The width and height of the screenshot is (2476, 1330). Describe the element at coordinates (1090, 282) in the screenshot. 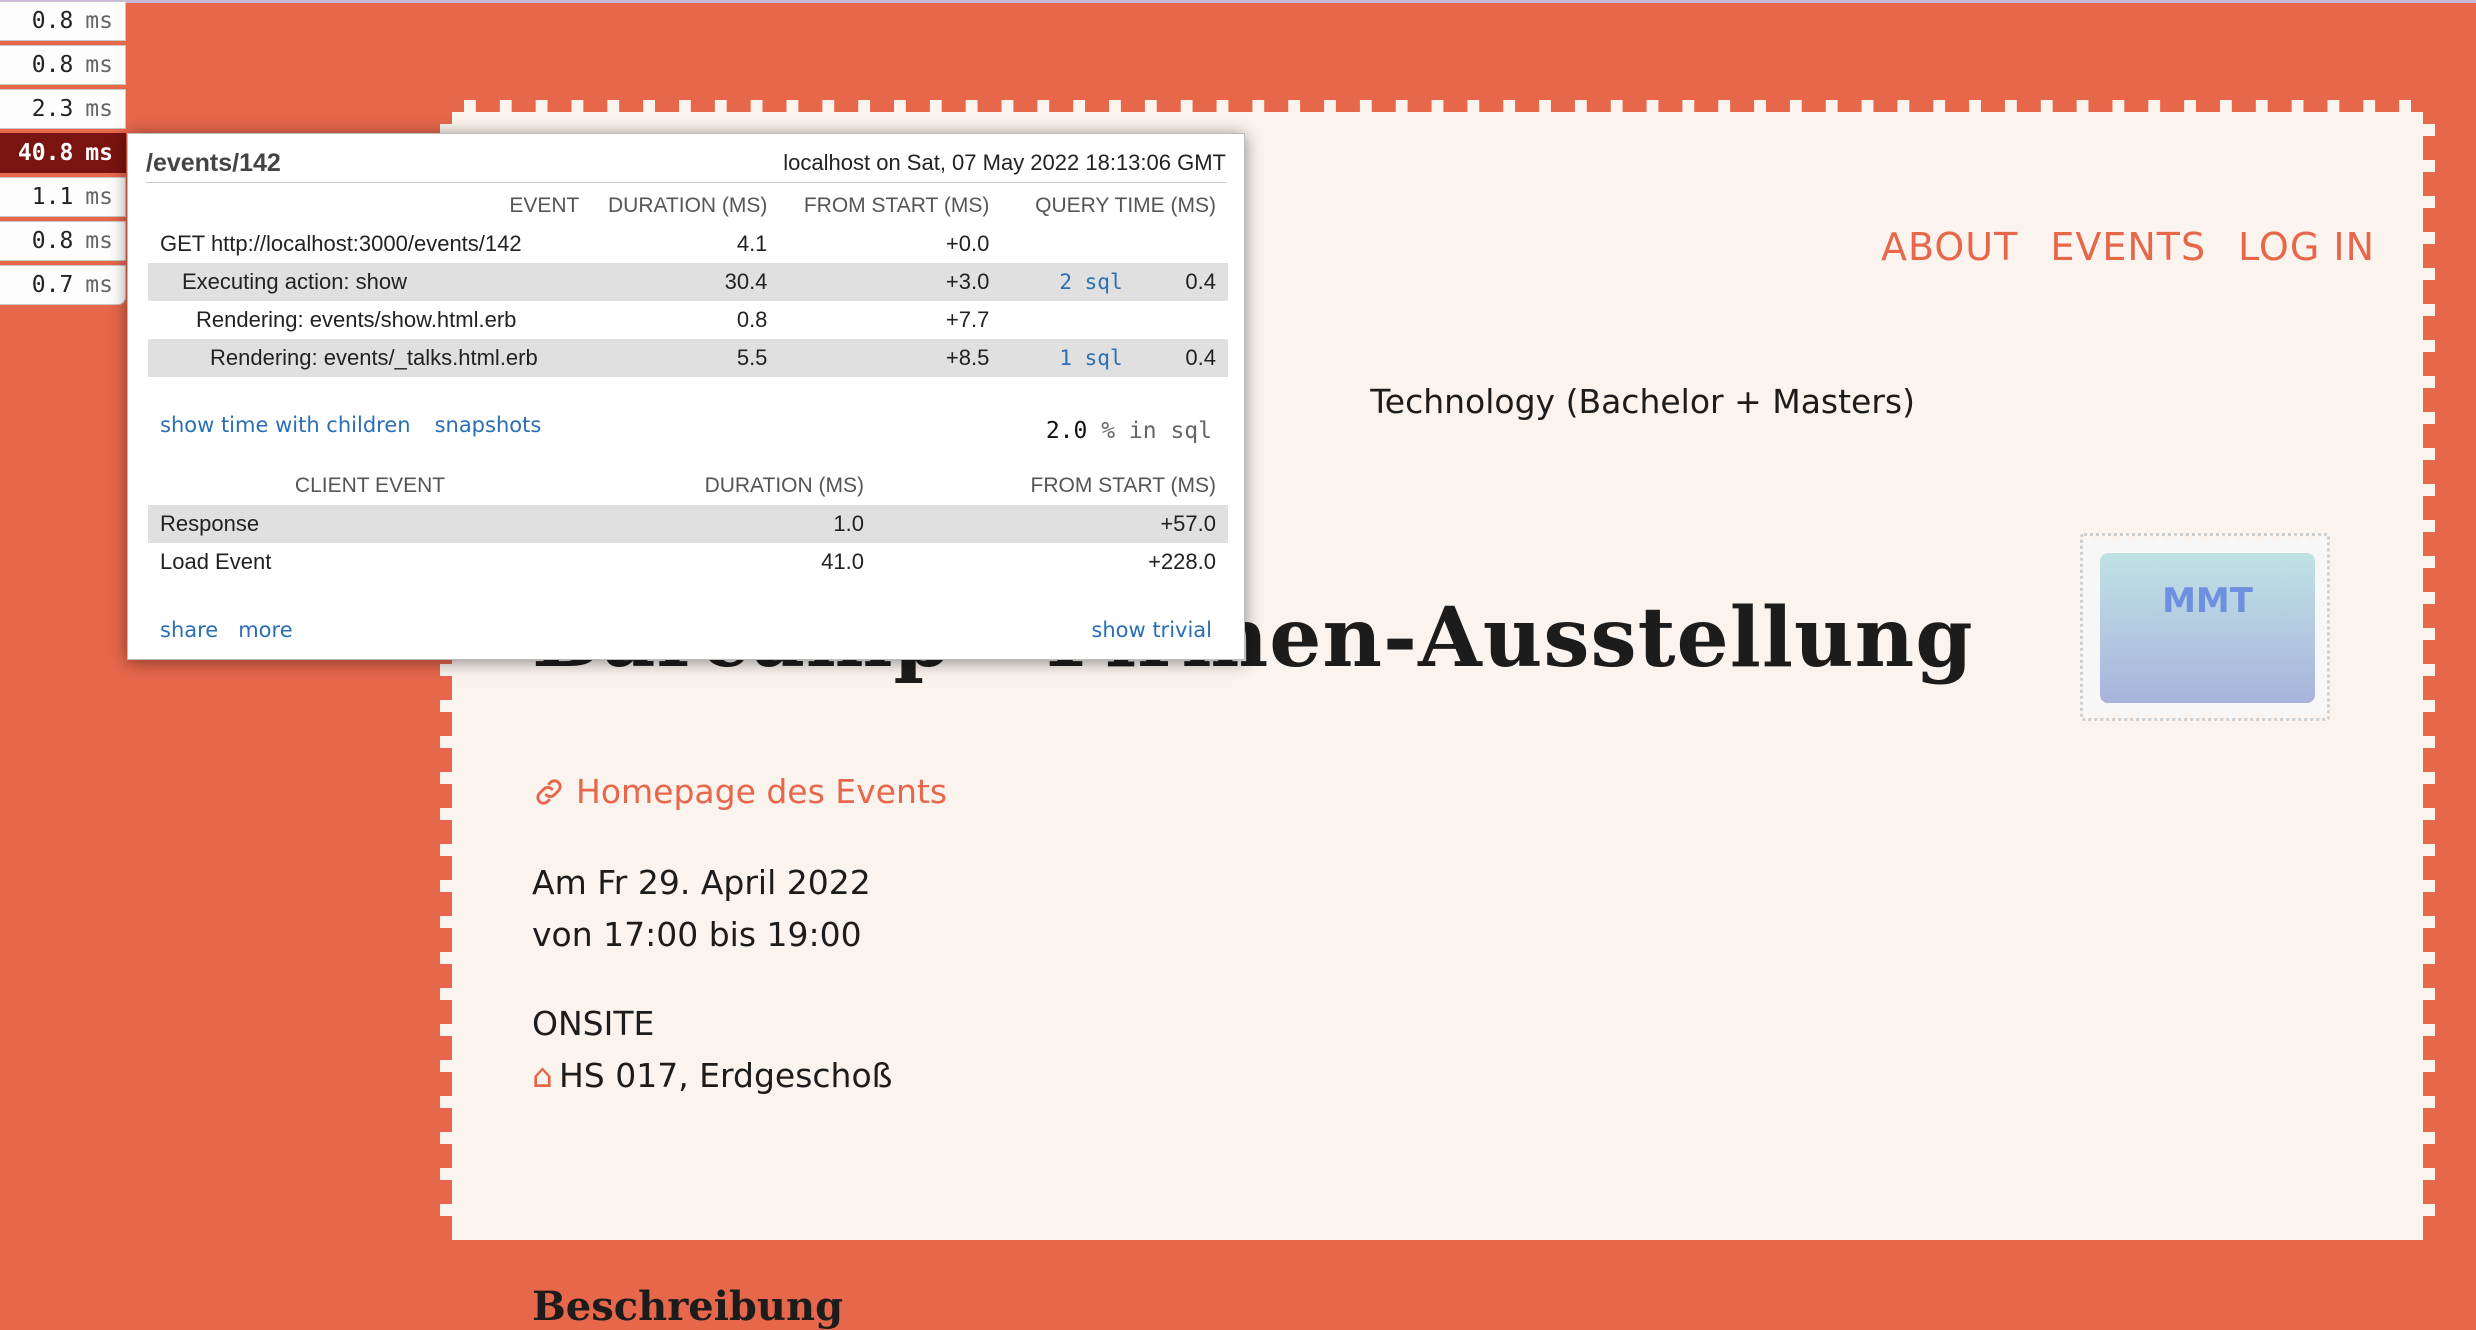

I see `sql-queries-link: 2 sql` at that location.